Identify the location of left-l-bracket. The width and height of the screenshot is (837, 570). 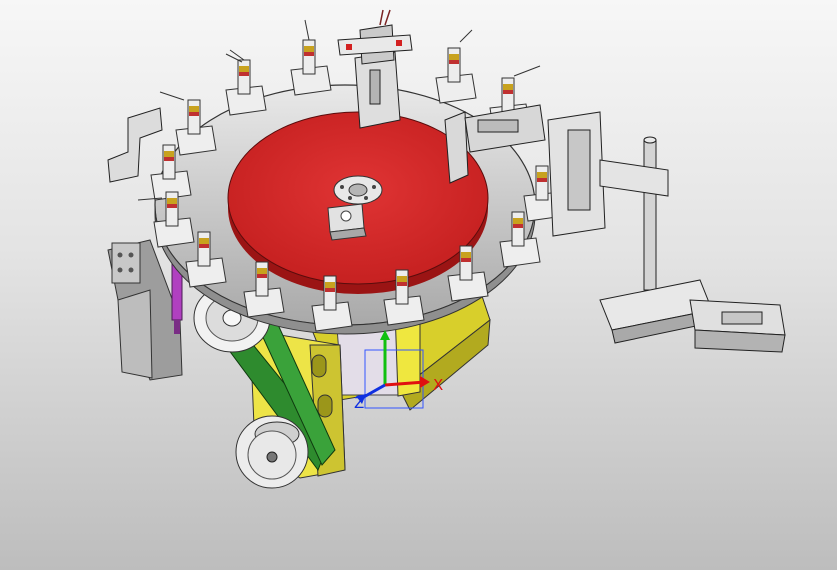
(135, 145).